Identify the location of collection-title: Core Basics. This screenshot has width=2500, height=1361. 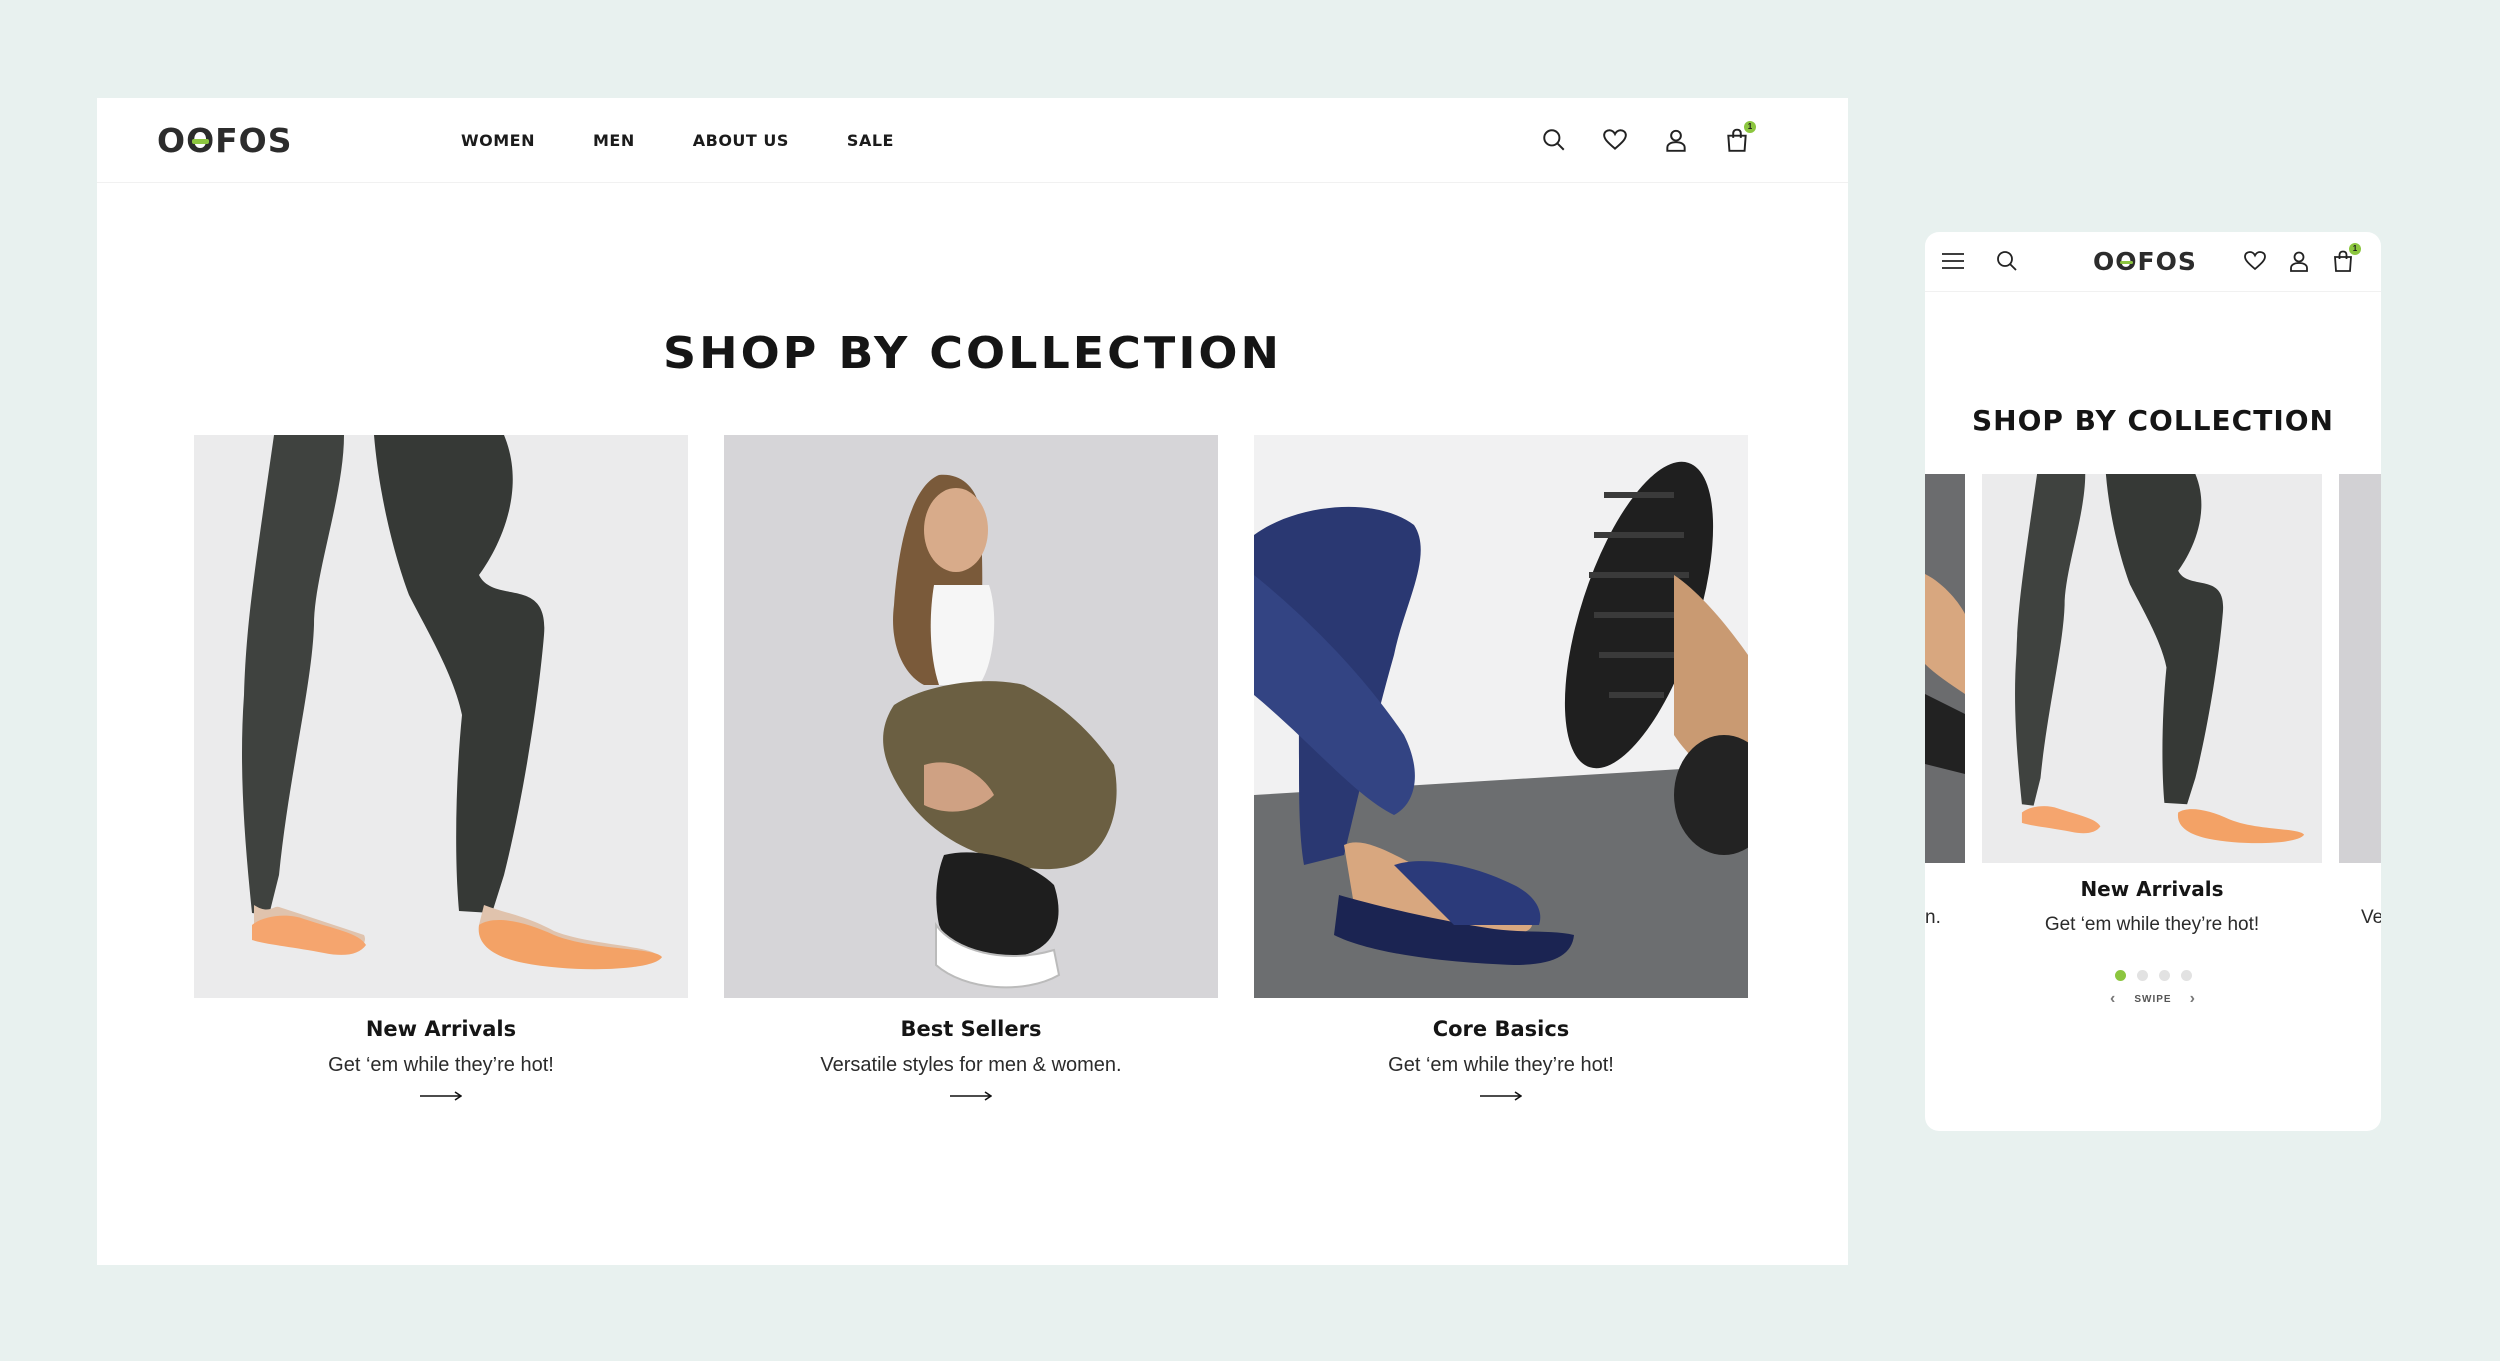
(1501, 1029).